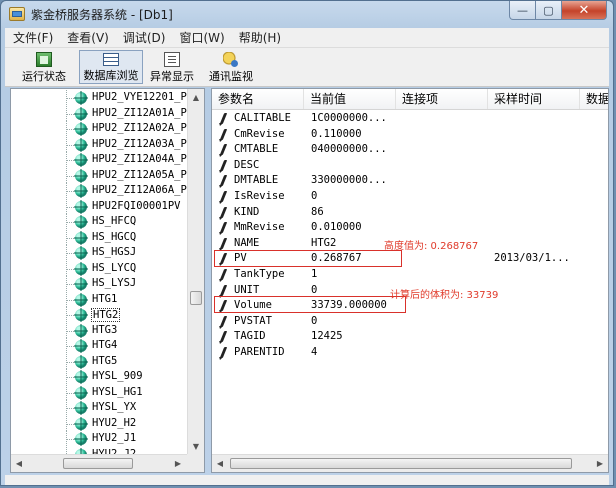 This screenshot has height=488, width=616. What do you see at coordinates (99, 450) in the screenshot?
I see `tree-item: HYU2_J2` at bounding box center [99, 450].